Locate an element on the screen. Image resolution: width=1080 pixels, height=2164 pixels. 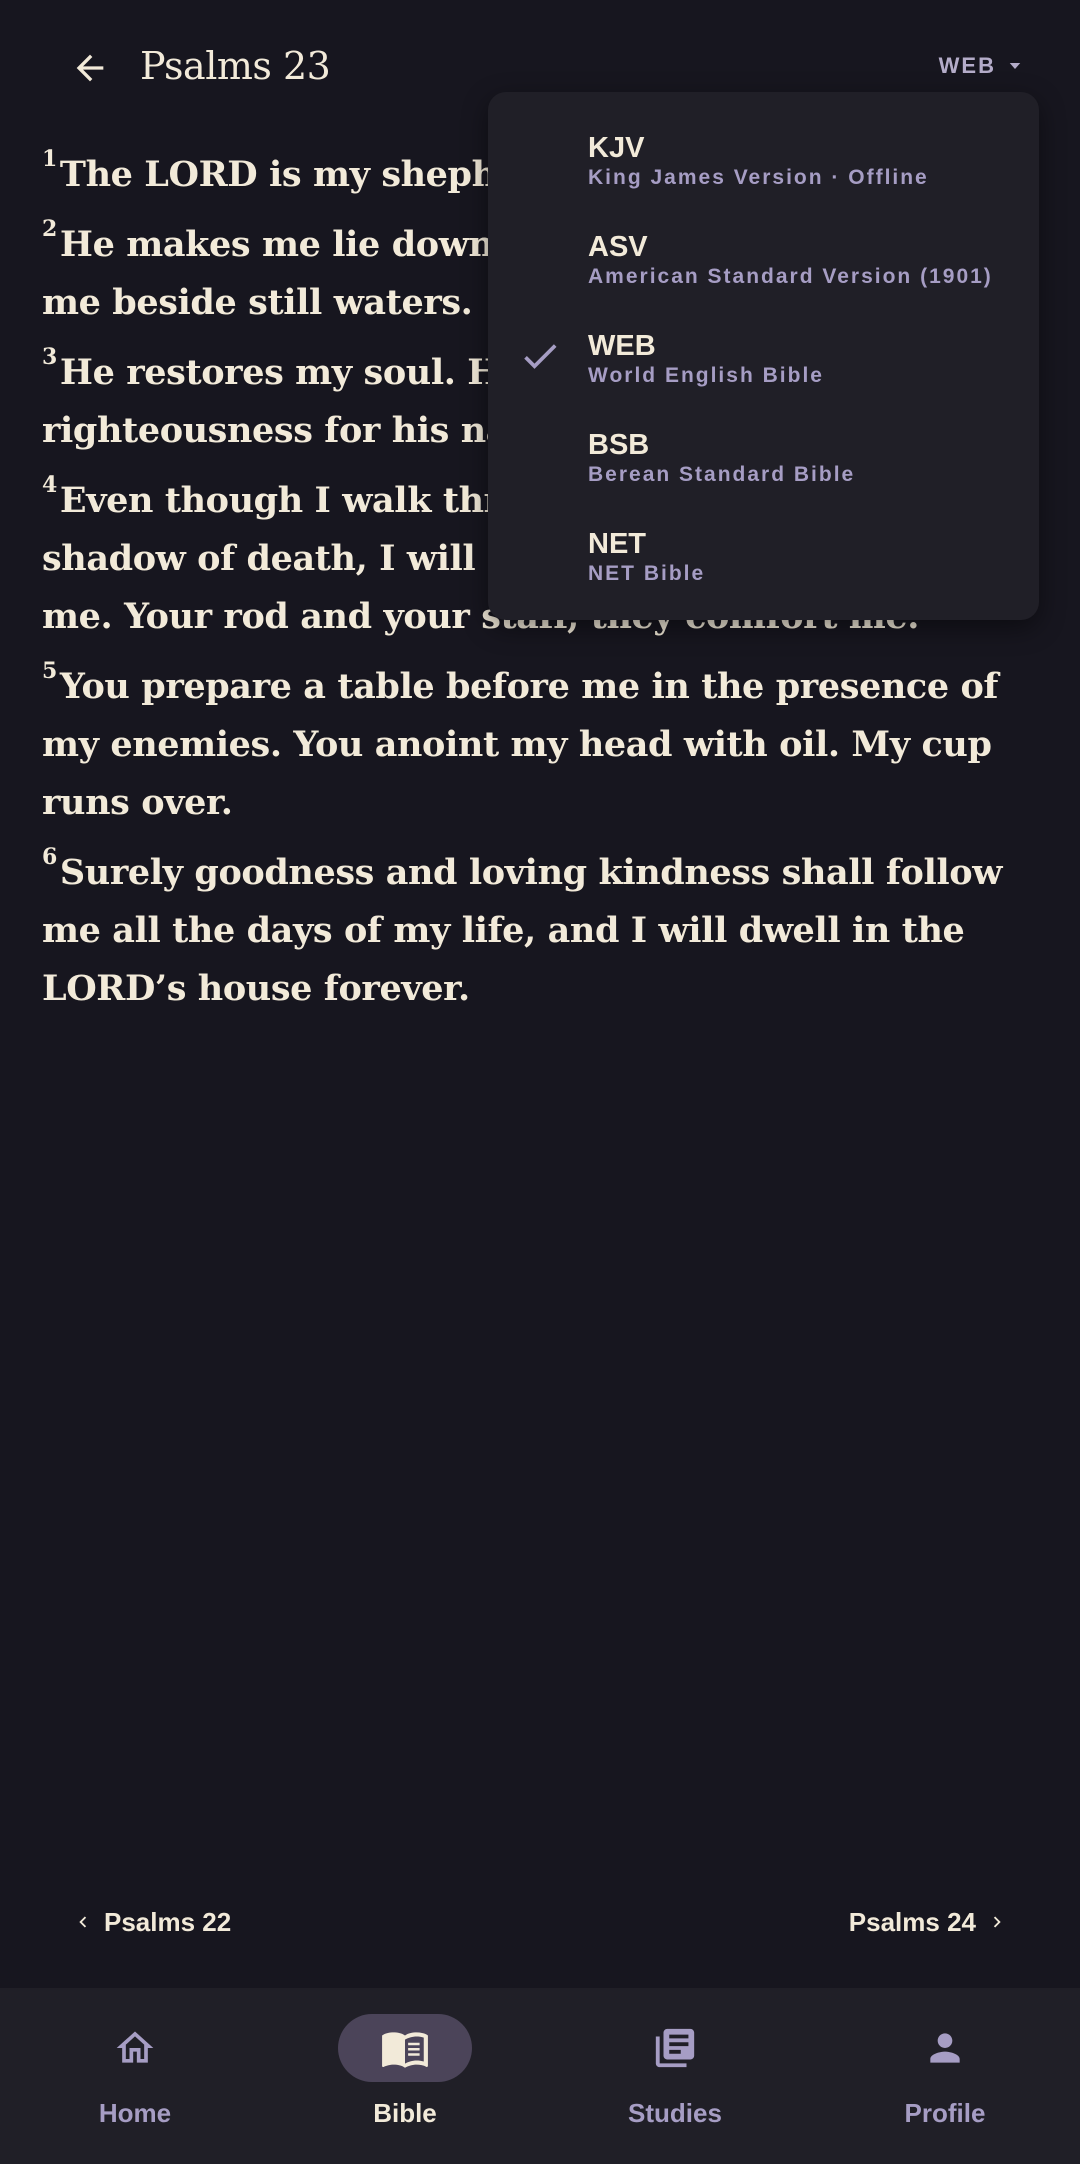
home-icon is located at coordinates (135, 2047).